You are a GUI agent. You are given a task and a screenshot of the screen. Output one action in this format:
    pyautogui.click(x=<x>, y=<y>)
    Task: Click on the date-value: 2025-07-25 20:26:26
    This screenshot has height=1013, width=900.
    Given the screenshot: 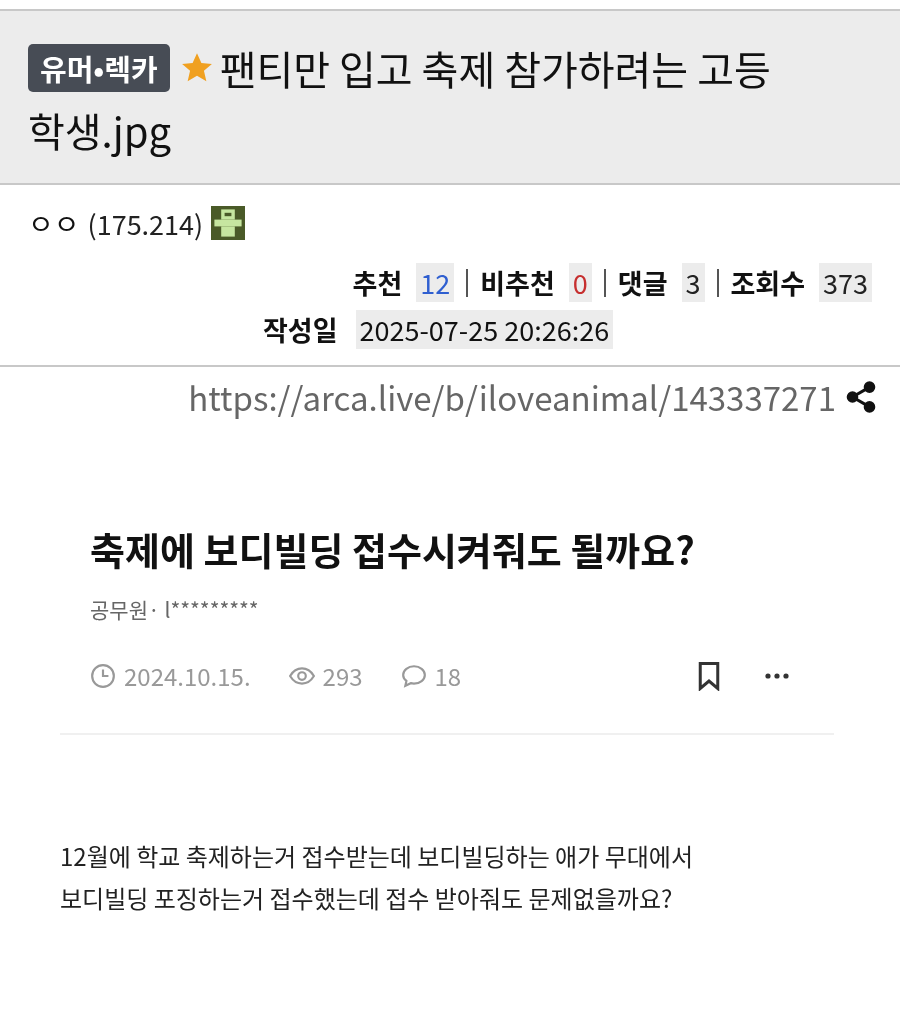 What is the action you would take?
    pyautogui.click(x=484, y=329)
    